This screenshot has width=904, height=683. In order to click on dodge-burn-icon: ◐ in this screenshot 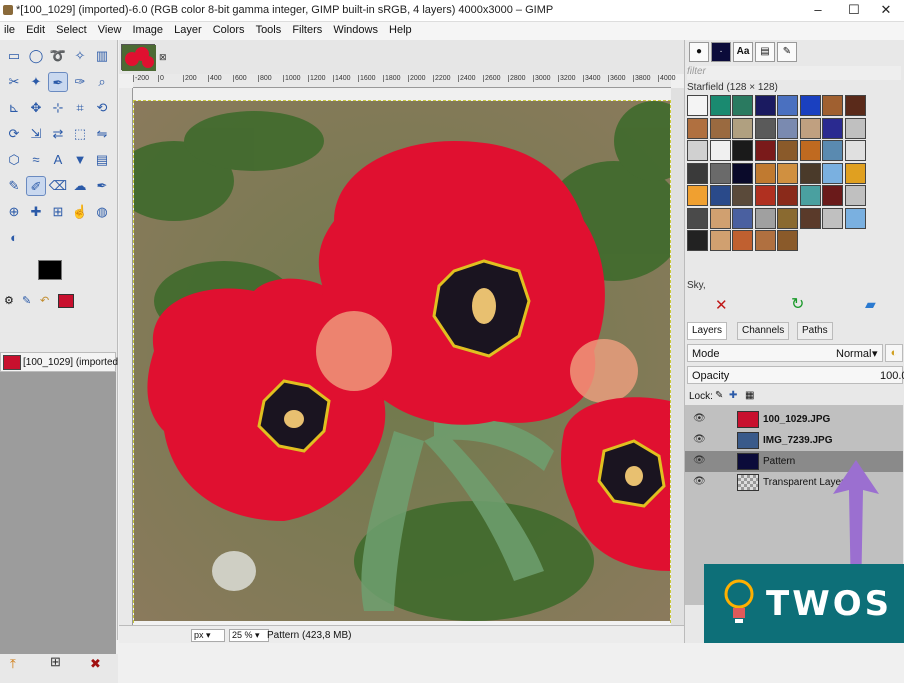, I will do `click(14, 238)`.